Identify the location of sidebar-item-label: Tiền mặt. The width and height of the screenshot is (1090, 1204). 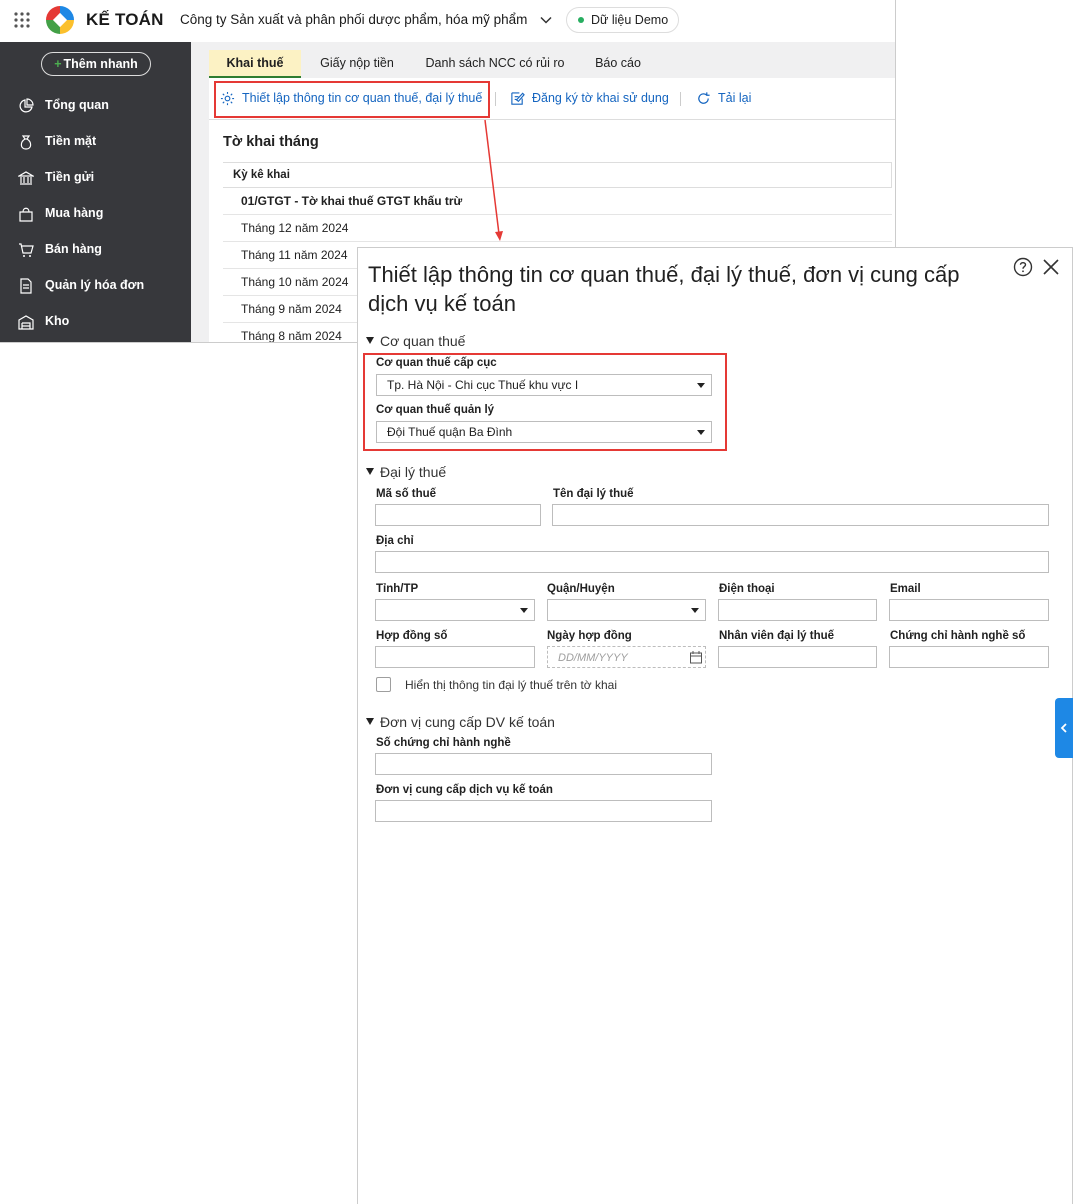
(71, 141).